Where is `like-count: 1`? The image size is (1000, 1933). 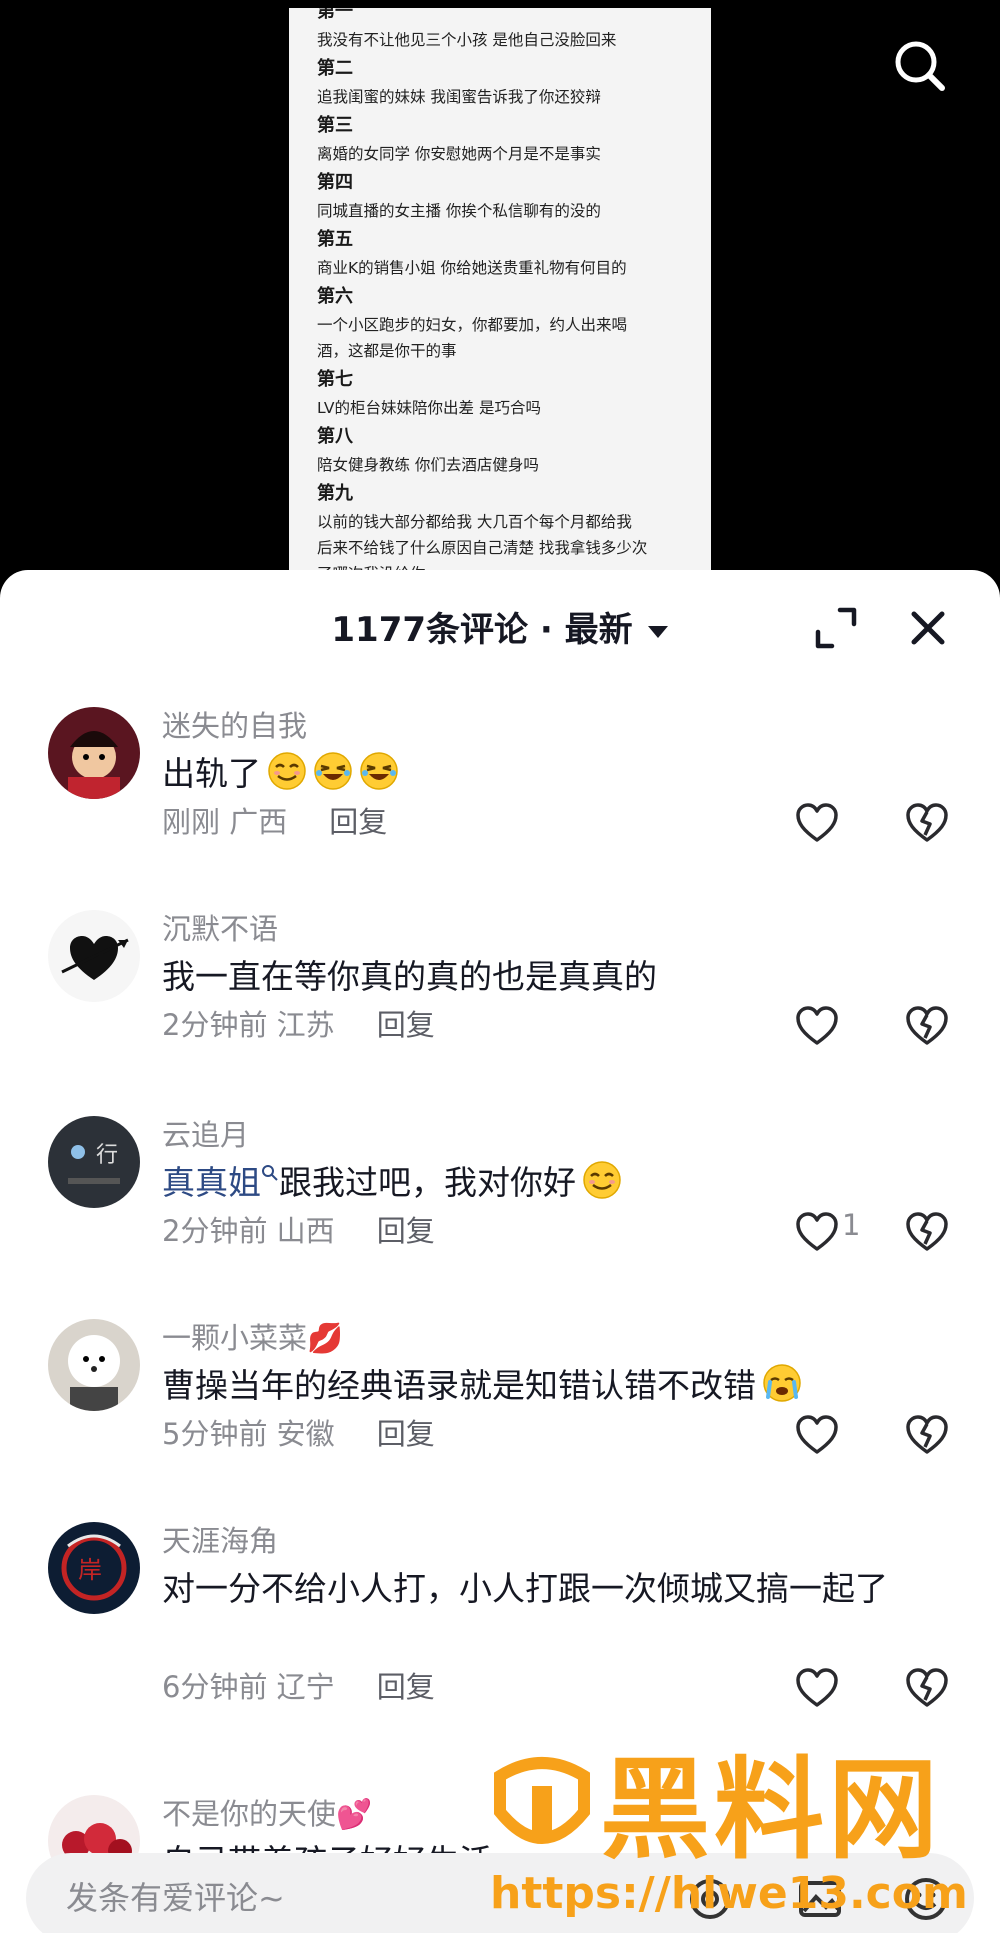 like-count: 1 is located at coordinates (851, 1225).